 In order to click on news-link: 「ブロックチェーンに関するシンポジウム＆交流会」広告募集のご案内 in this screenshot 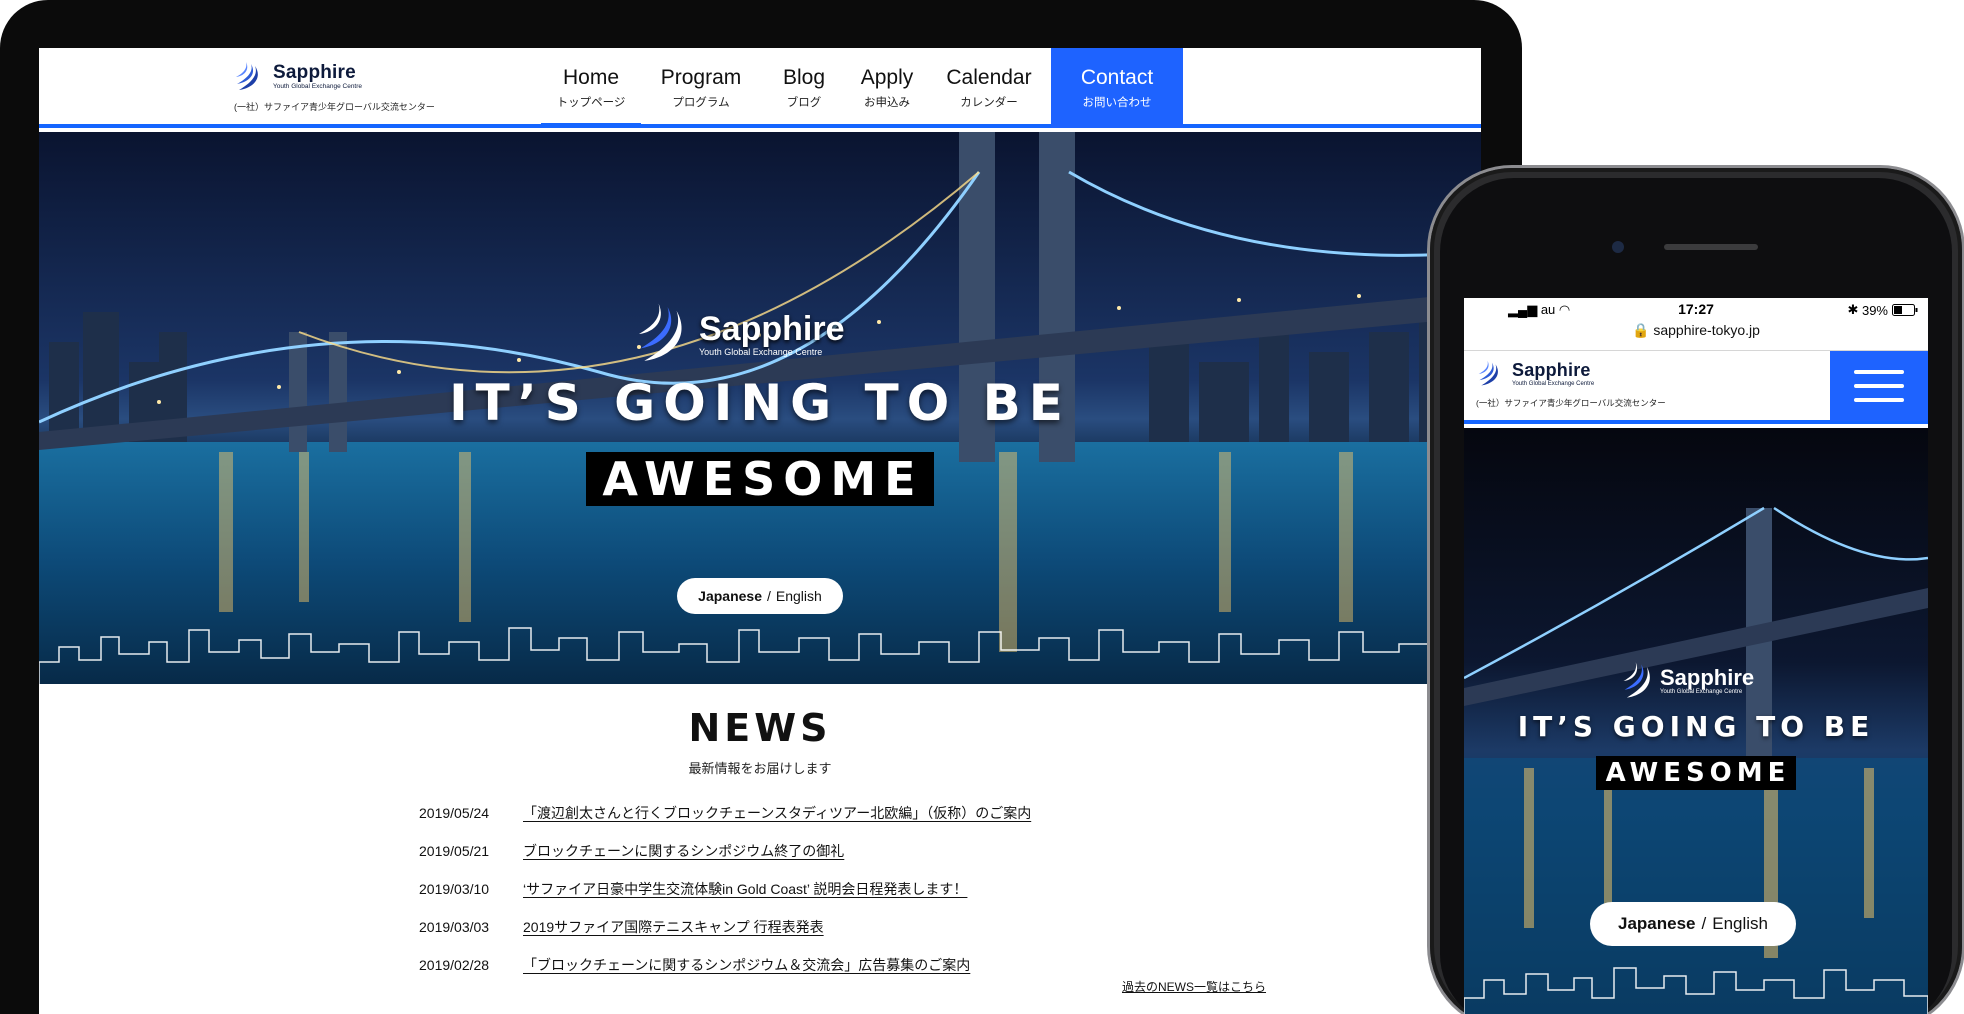, I will do `click(746, 965)`.